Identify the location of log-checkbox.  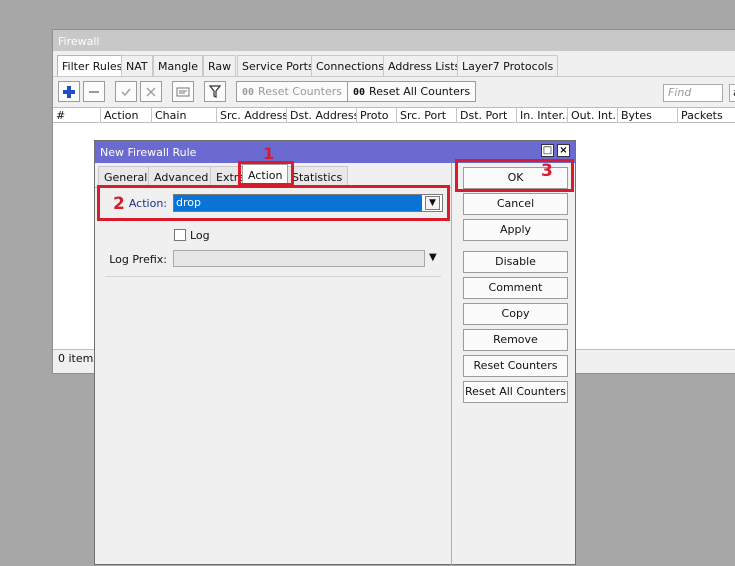
(180, 235).